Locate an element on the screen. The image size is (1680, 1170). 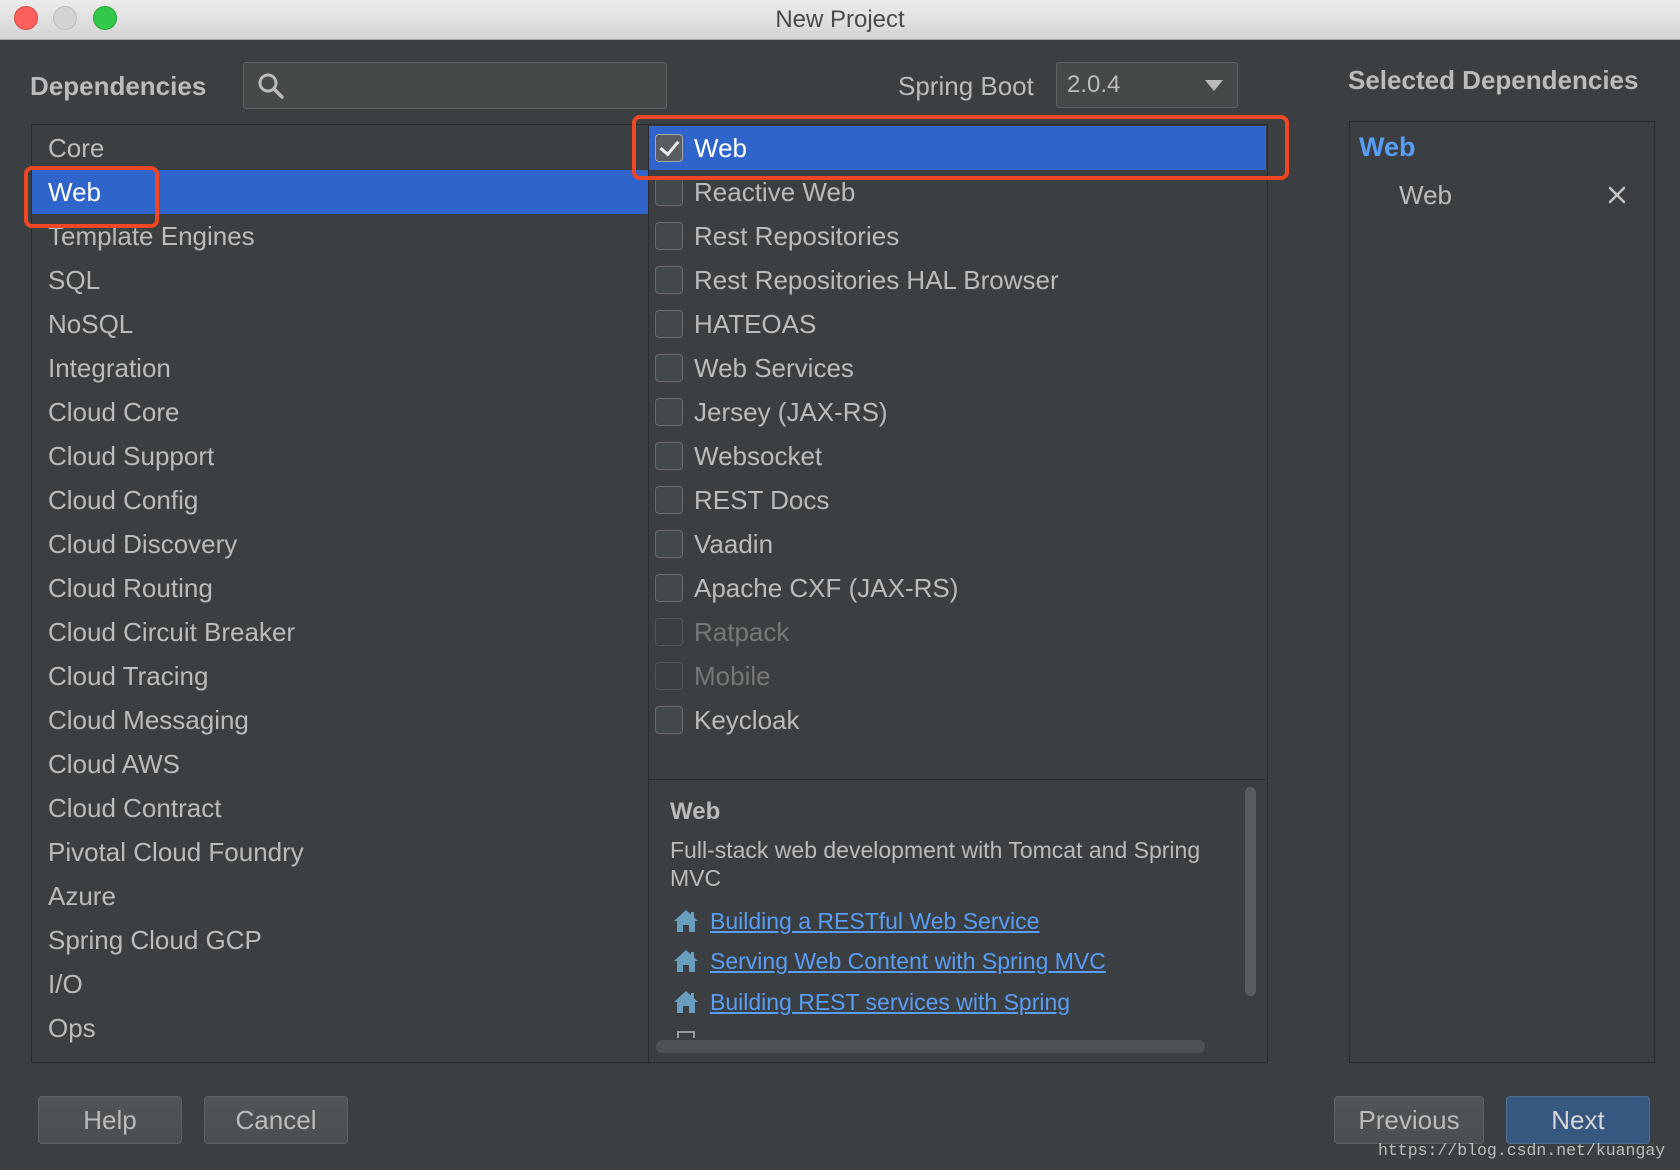
spring-boot-version-value: 2.0.4 is located at coordinates (1094, 84).